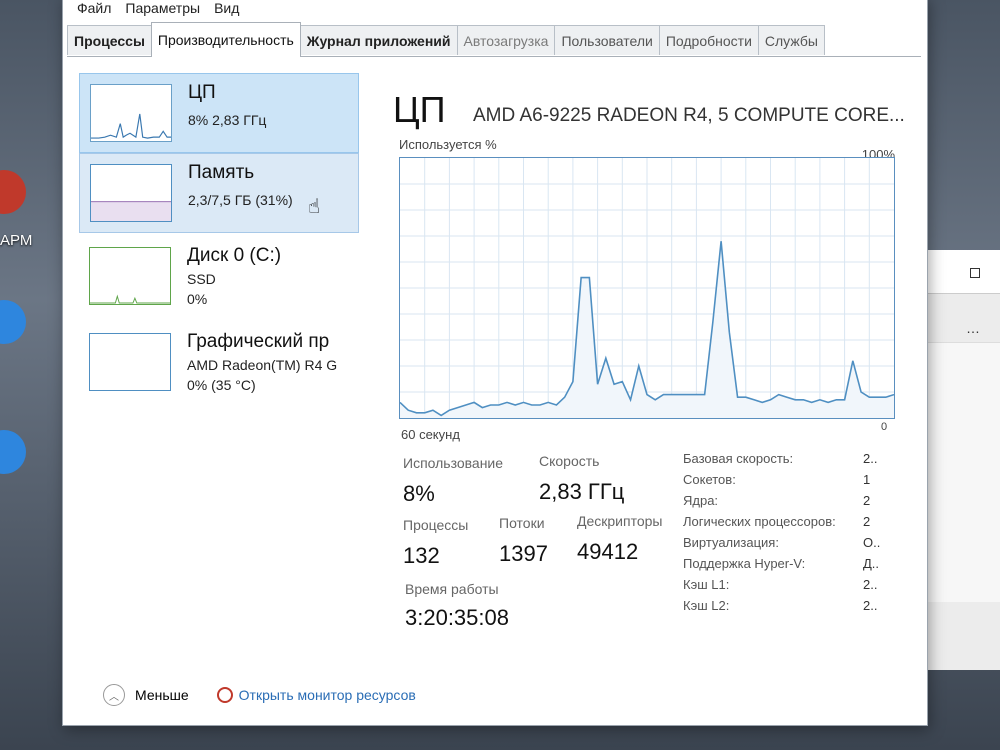 Image resolution: width=1000 pixels, height=750 pixels. Describe the element at coordinates (131, 193) in the screenshot. I see `memory-thumbnail-graph` at that location.